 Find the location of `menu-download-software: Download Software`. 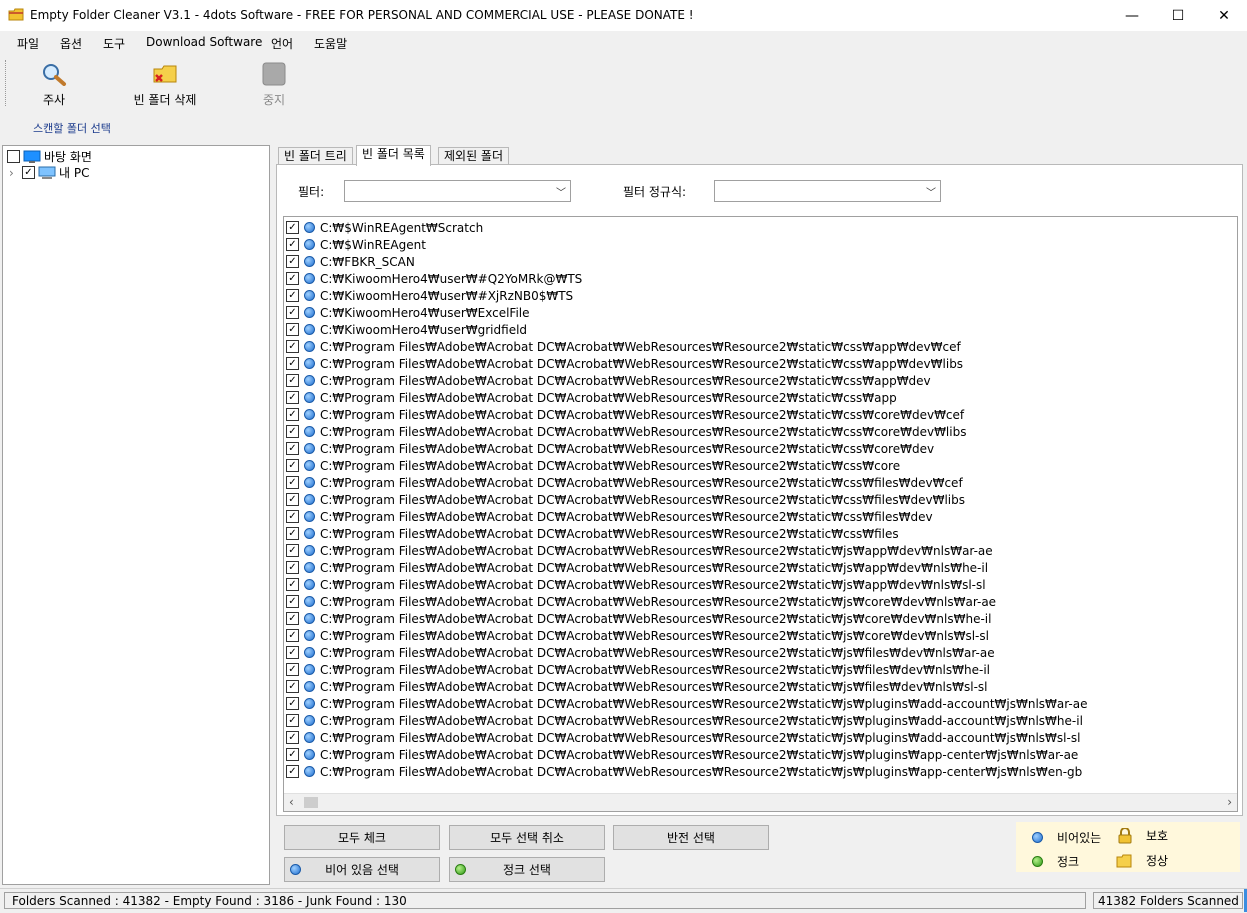

menu-download-software: Download Software is located at coordinates (204, 42).